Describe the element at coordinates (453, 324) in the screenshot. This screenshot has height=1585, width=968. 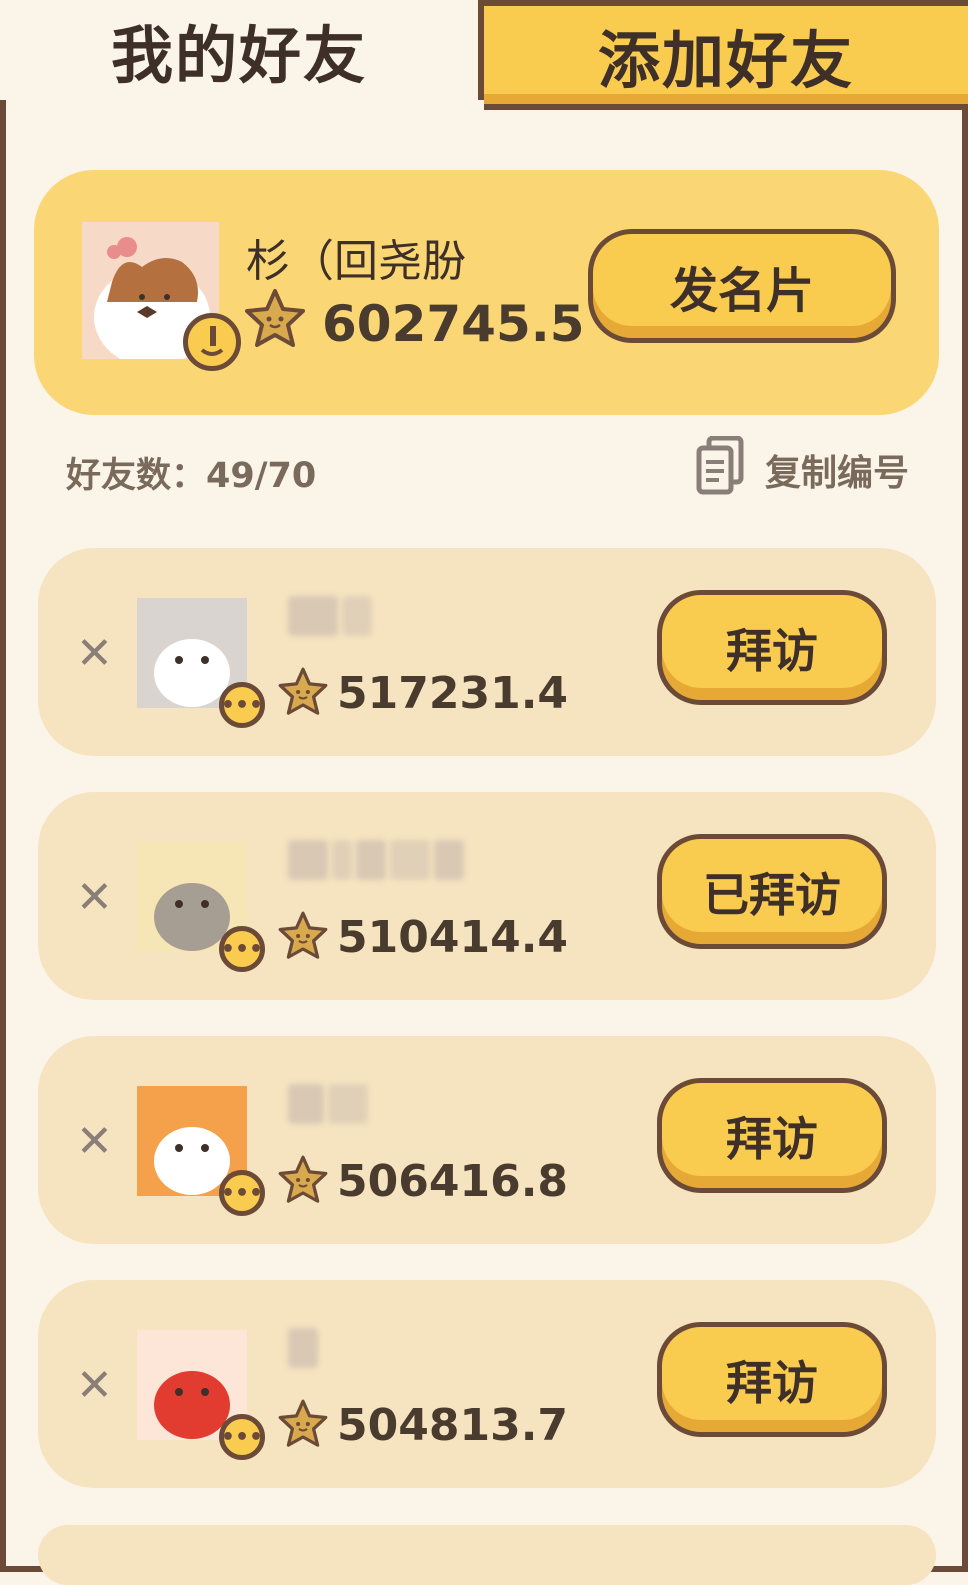
I see `my-score: 602745.5` at that location.